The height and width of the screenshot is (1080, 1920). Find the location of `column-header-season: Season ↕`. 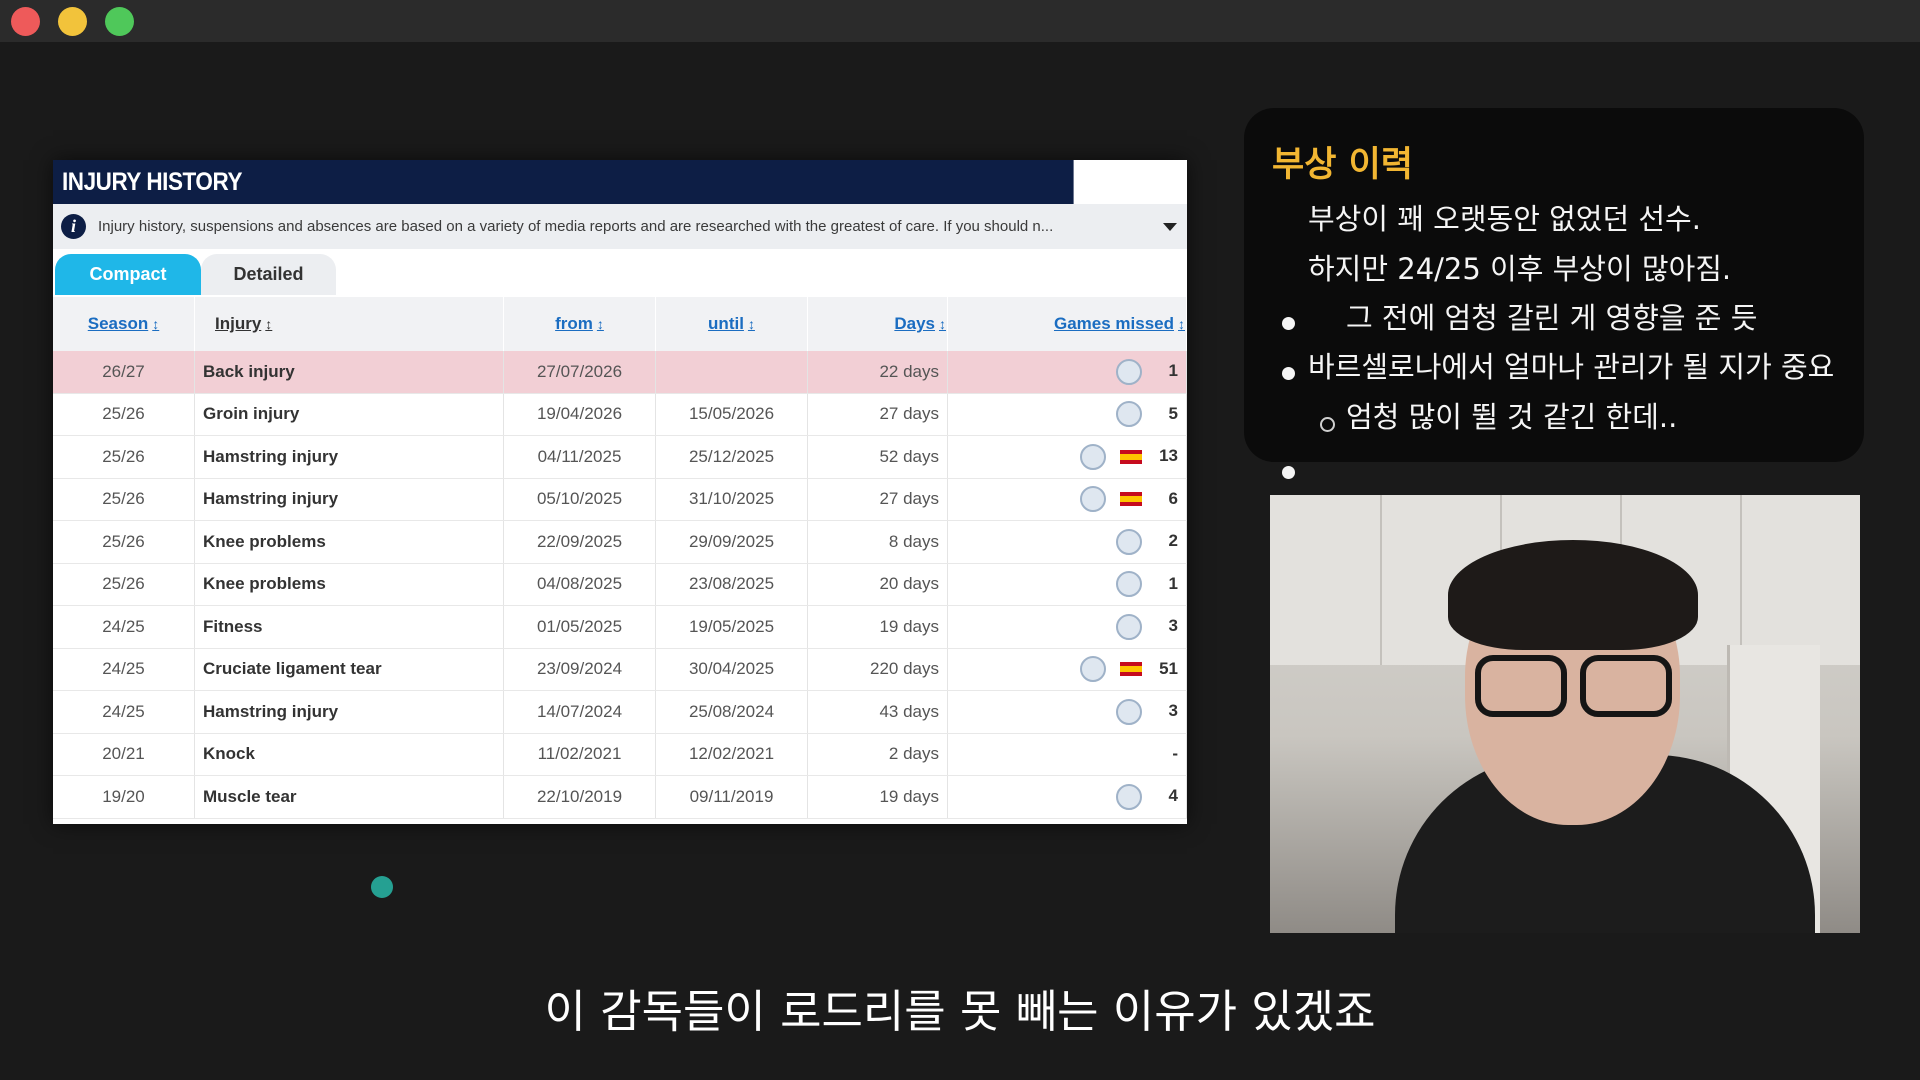

column-header-season: Season ↕ is located at coordinates (124, 324).